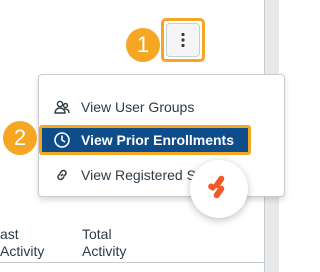  I want to click on step-badge-1: 1, so click(143, 45).